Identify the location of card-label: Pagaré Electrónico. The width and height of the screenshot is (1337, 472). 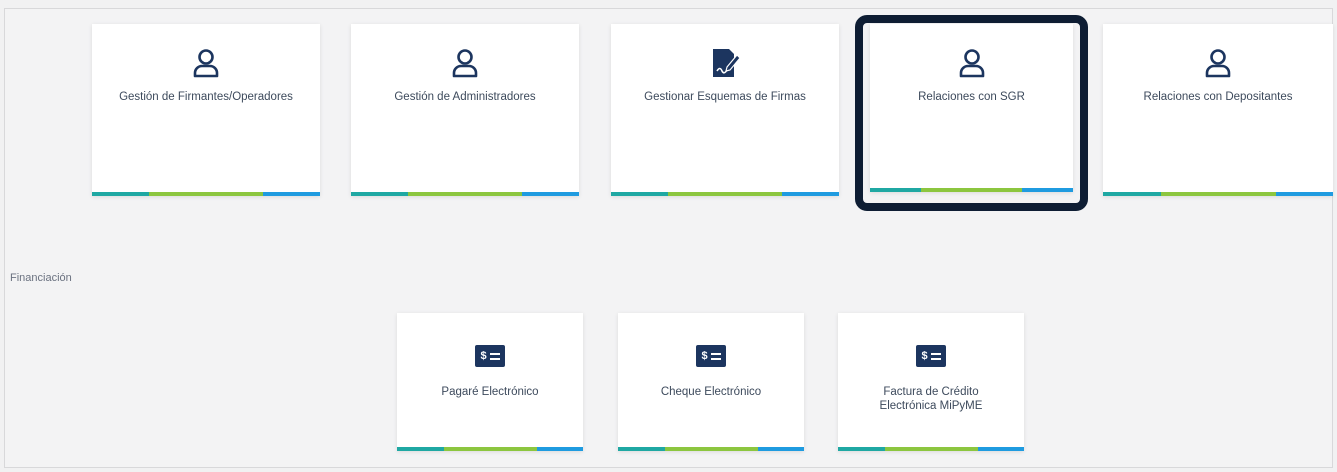
(490, 392).